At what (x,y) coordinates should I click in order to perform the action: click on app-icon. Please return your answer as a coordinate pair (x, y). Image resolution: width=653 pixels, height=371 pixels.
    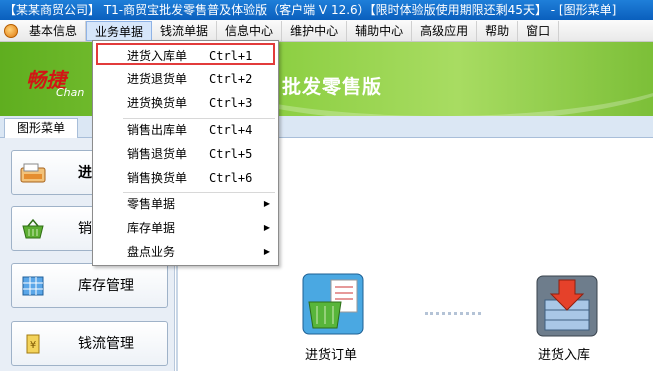
    Looking at the image, I should click on (11, 30).